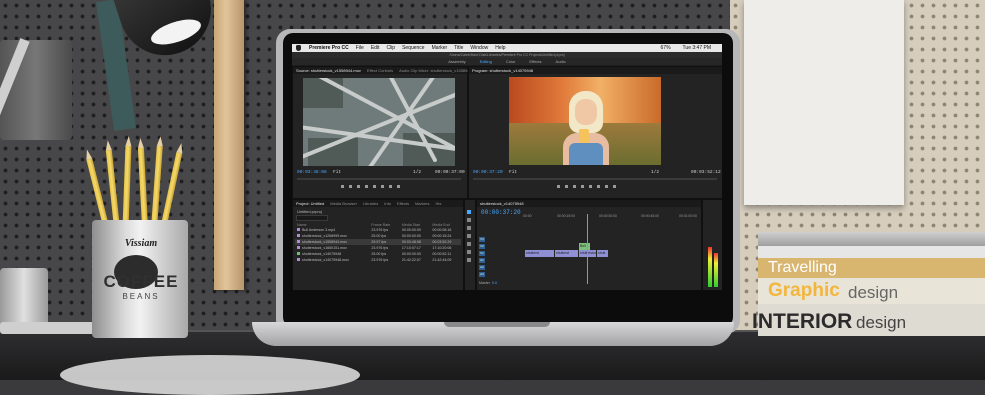  Describe the element at coordinates (712, 244) in the screenshot. I see `audio-meters` at that location.